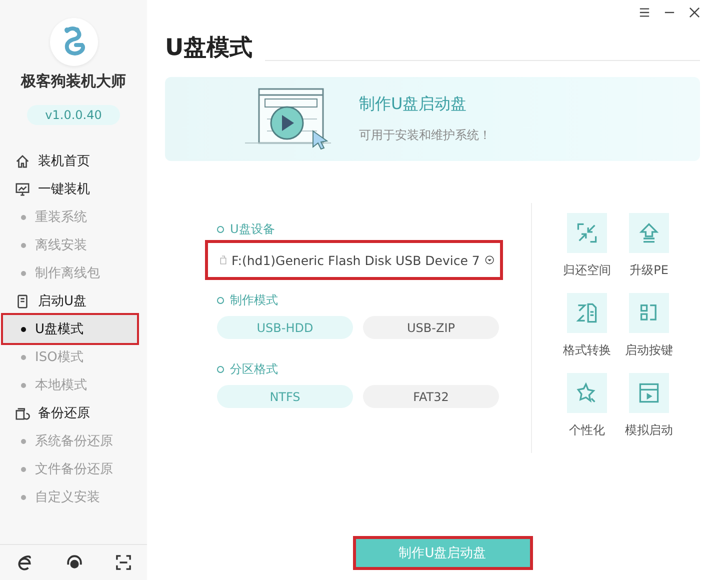 The height and width of the screenshot is (580, 717). What do you see at coordinates (59, 329) in the screenshot?
I see `item-label: U盘模式` at bounding box center [59, 329].